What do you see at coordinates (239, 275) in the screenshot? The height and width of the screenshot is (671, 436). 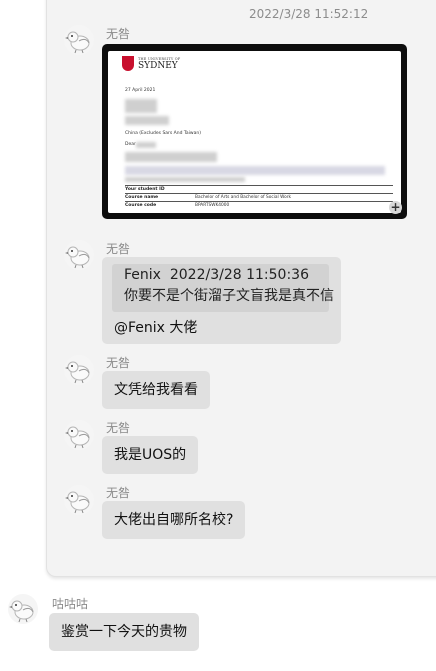 I see `quote-time: 2022/3/28 11:50:36` at bounding box center [239, 275].